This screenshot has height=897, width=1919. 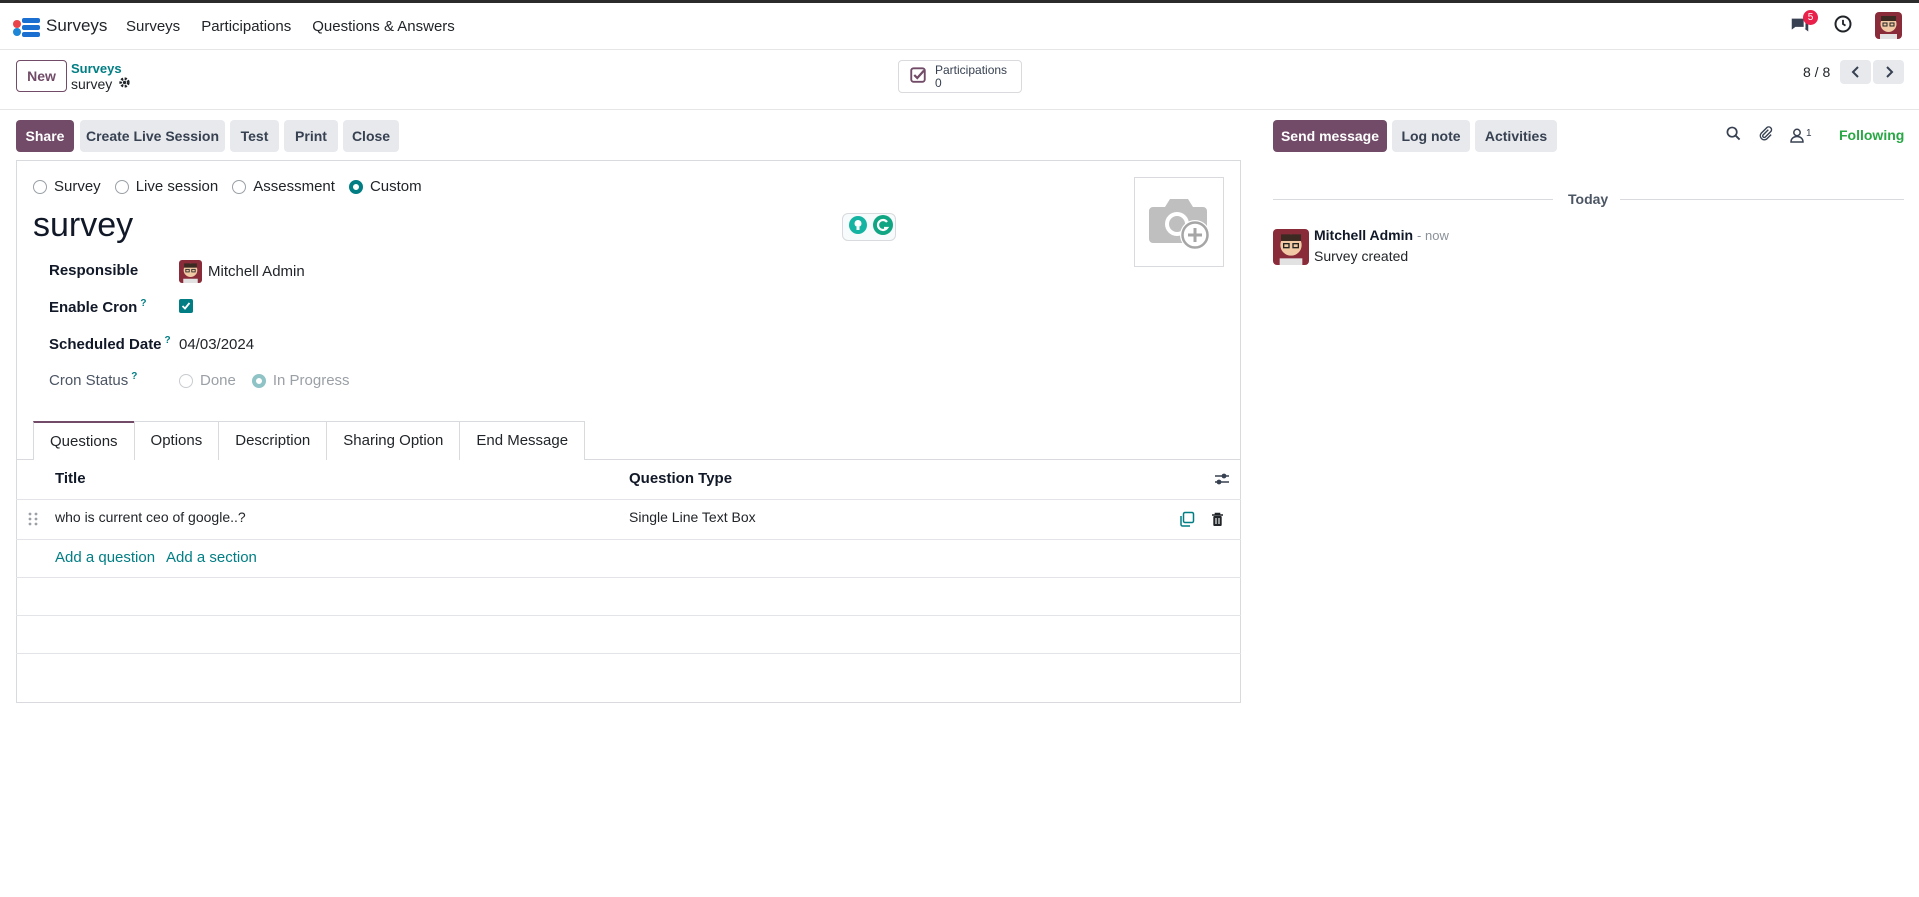 I want to click on trash-icon, so click(x=1217, y=521).